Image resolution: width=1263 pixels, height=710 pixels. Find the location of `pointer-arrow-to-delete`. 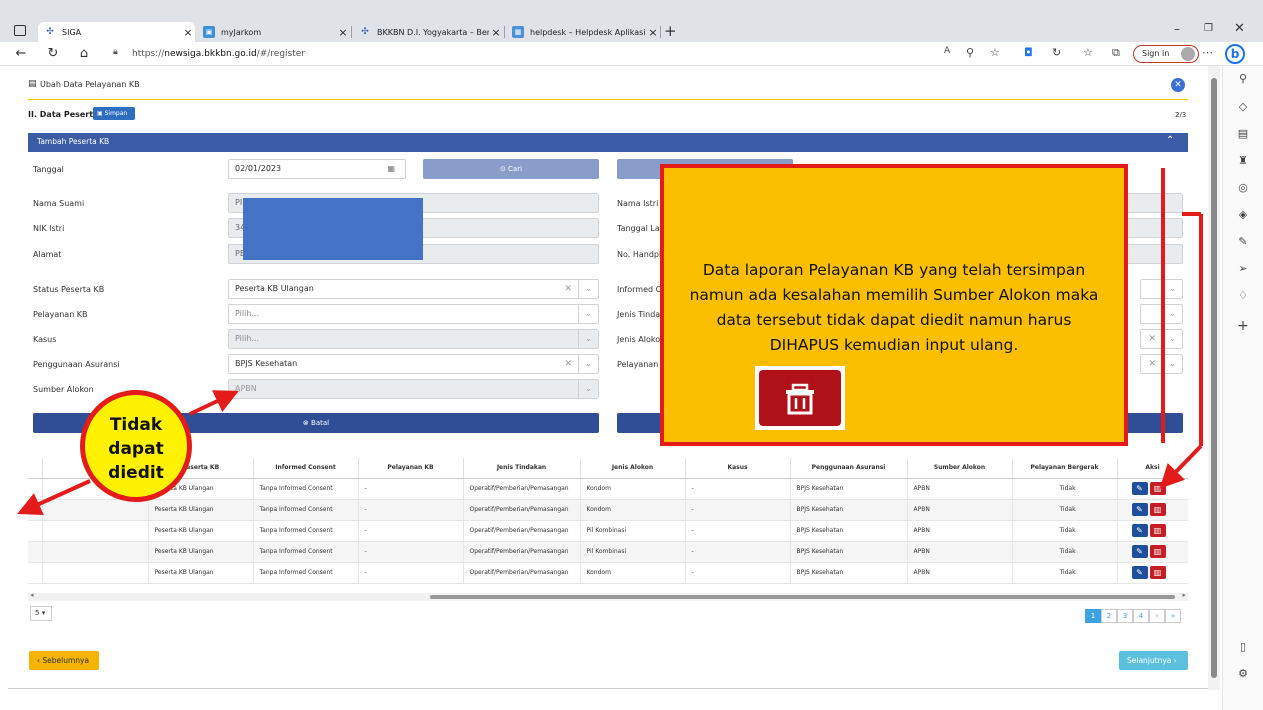

pointer-arrow-to-delete is located at coordinates (1181, 466).